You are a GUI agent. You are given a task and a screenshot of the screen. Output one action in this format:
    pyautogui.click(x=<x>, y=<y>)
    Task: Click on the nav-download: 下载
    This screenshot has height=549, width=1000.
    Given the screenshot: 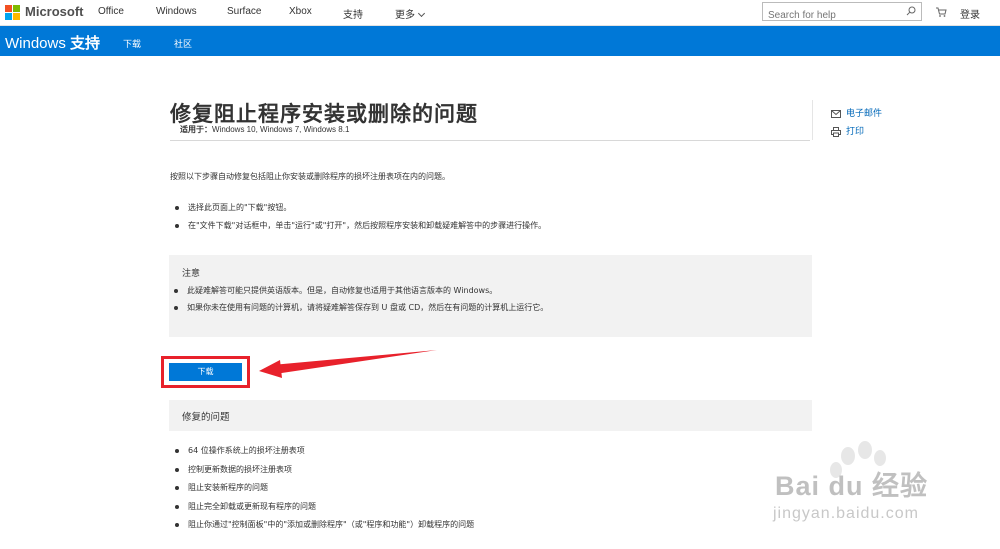 What is the action you would take?
    pyautogui.click(x=132, y=43)
    